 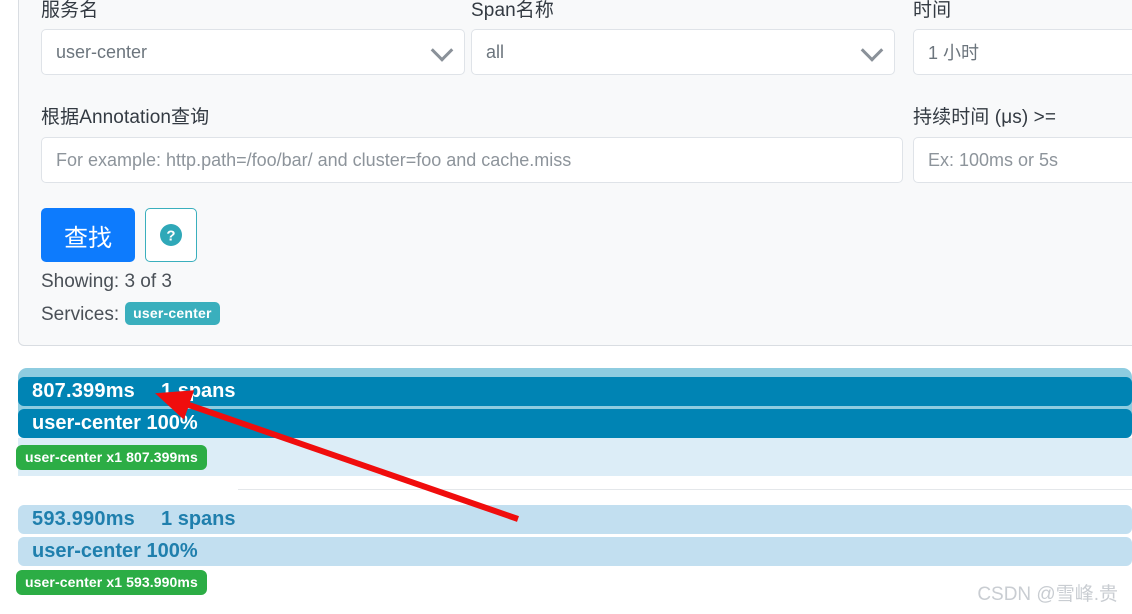 I want to click on services-label: Services:, so click(x=80, y=314).